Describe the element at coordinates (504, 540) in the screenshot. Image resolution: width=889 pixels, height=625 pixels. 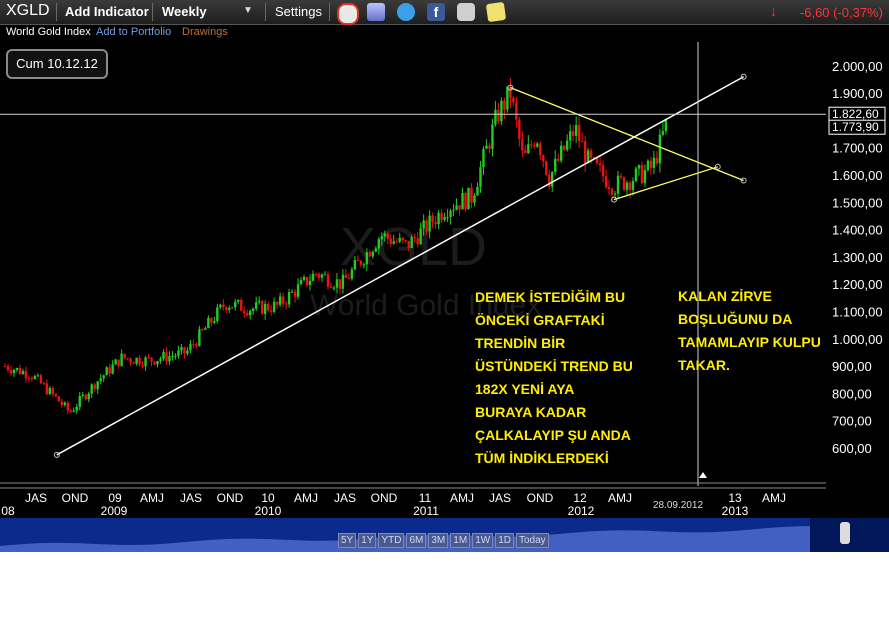
I see `range-button-1d: 1D` at that location.